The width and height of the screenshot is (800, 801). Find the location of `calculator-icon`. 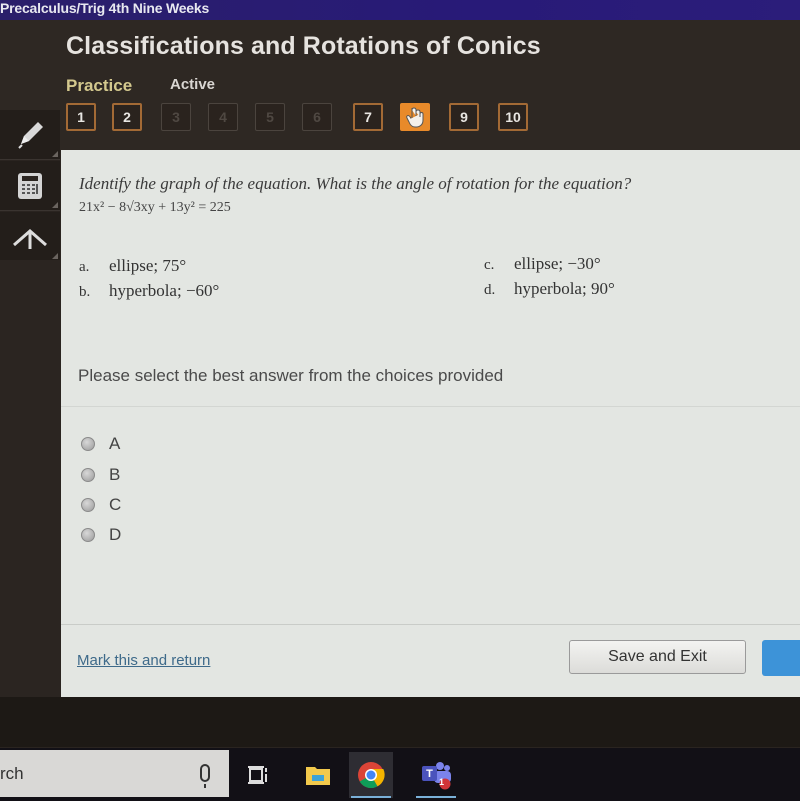

calculator-icon is located at coordinates (30, 185).